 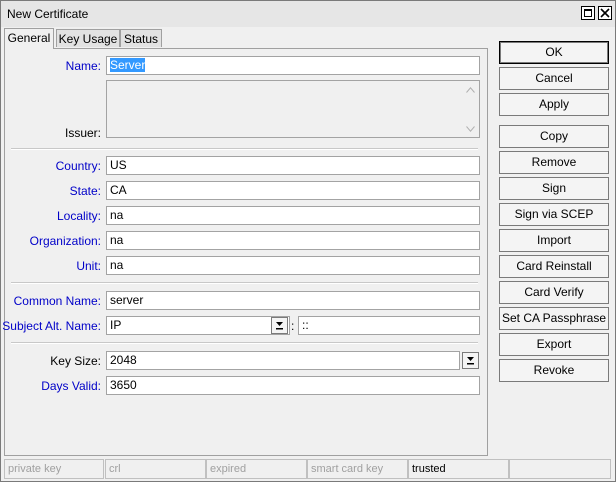 I want to click on scroll-up-icon, so click(x=470, y=90).